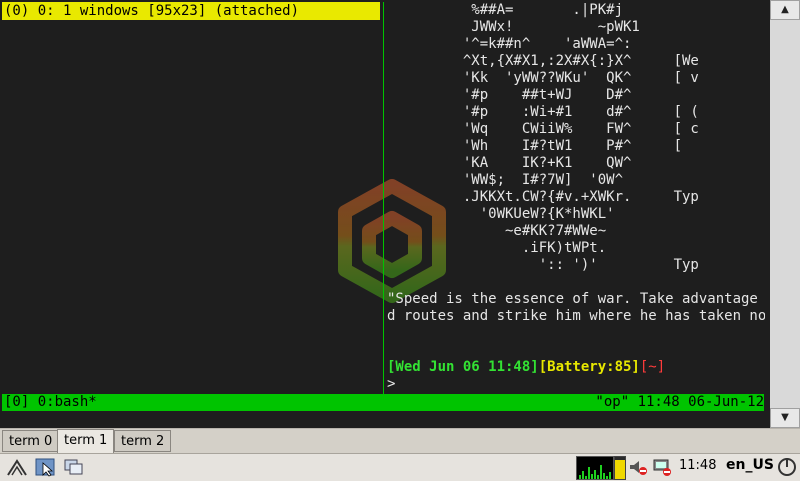 Image resolution: width=800 pixels, height=481 pixels. What do you see at coordinates (143, 441) in the screenshot?
I see `tab-term-2: term 2` at bounding box center [143, 441].